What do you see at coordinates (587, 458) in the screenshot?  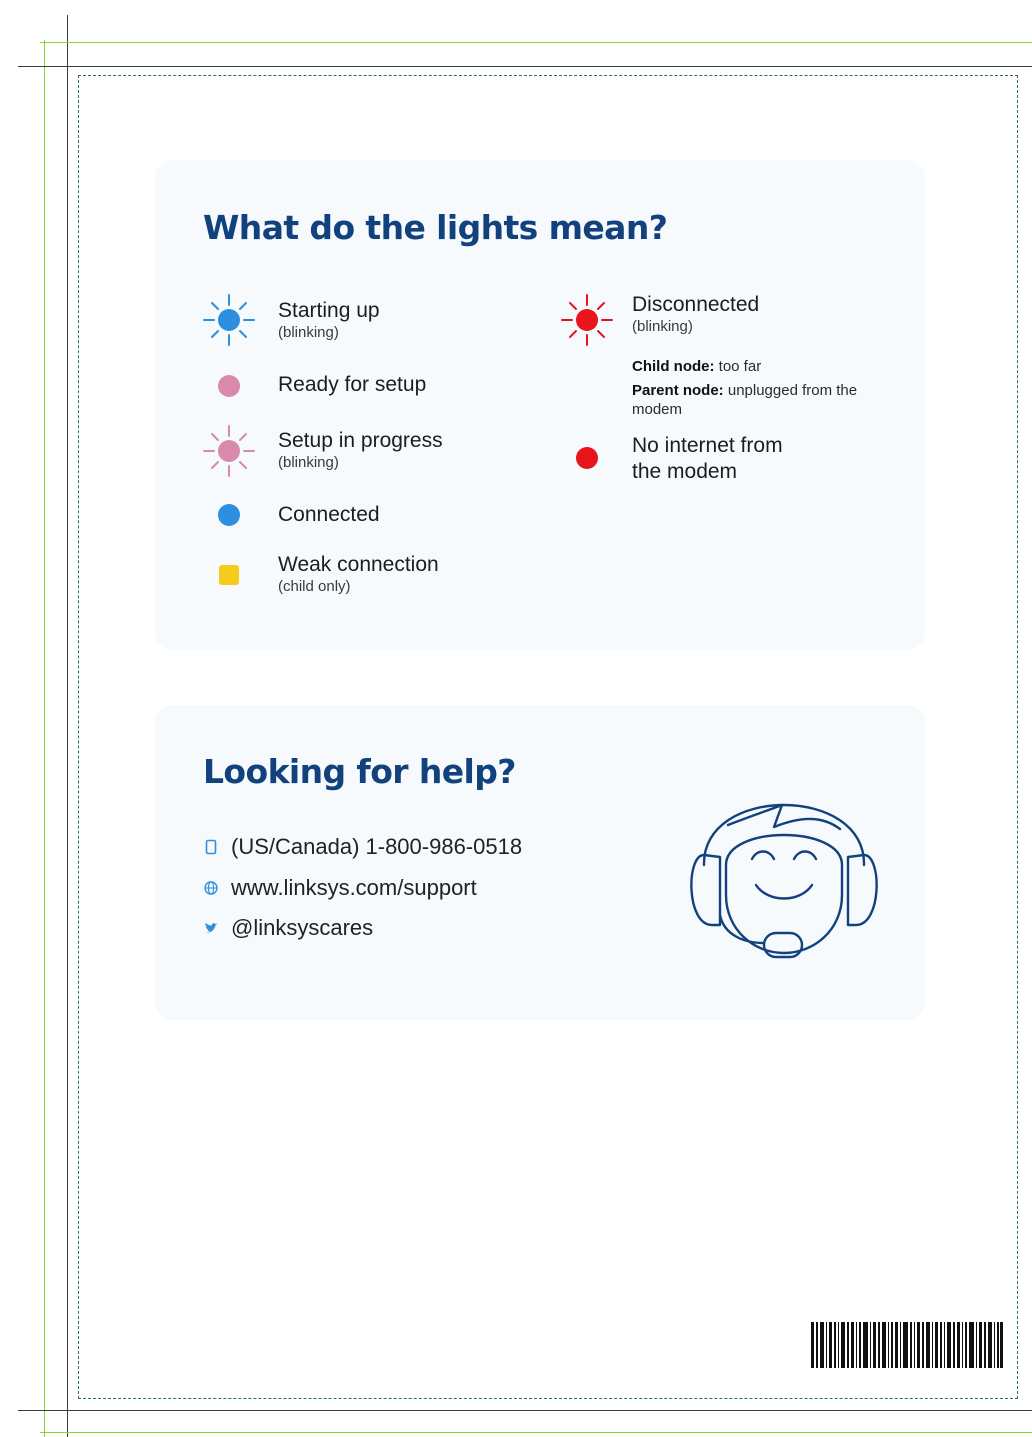 I see `solid-red-light-icon` at bounding box center [587, 458].